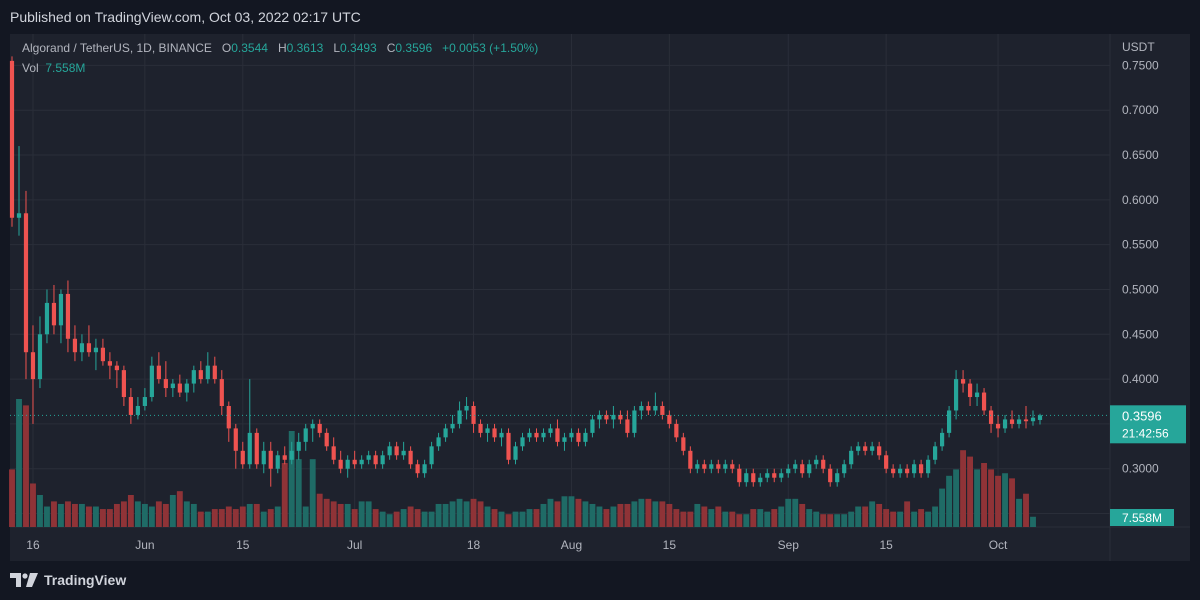 The width and height of the screenshot is (1200, 600). Describe the element at coordinates (1138, 47) in the screenshot. I see `y-axis-unit-label: USDT` at that location.